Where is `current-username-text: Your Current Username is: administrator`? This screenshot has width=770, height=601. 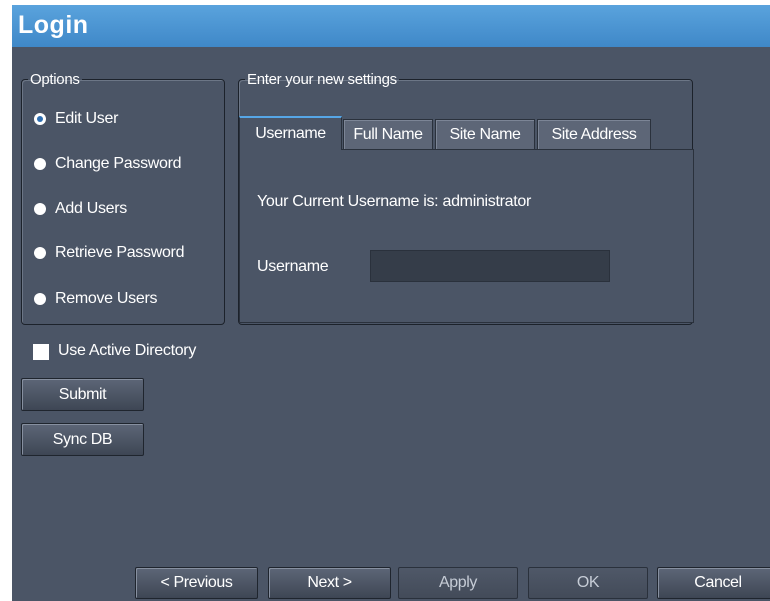
current-username-text: Your Current Username is: administrator is located at coordinates (394, 201).